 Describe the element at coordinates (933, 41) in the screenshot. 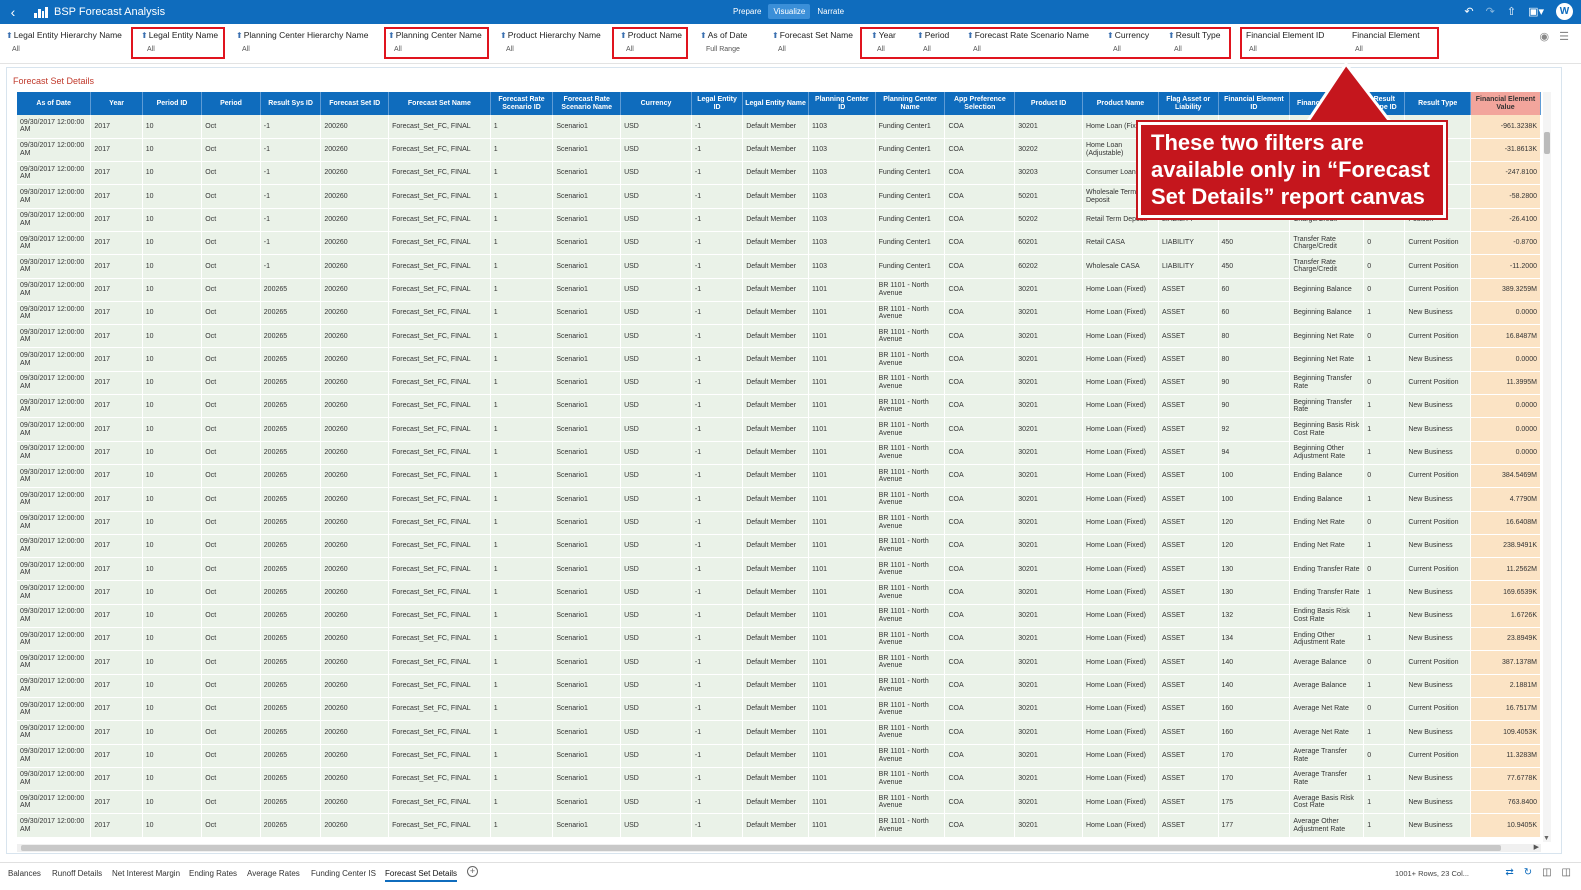

I see `filter-period: ⬆Period All` at that location.